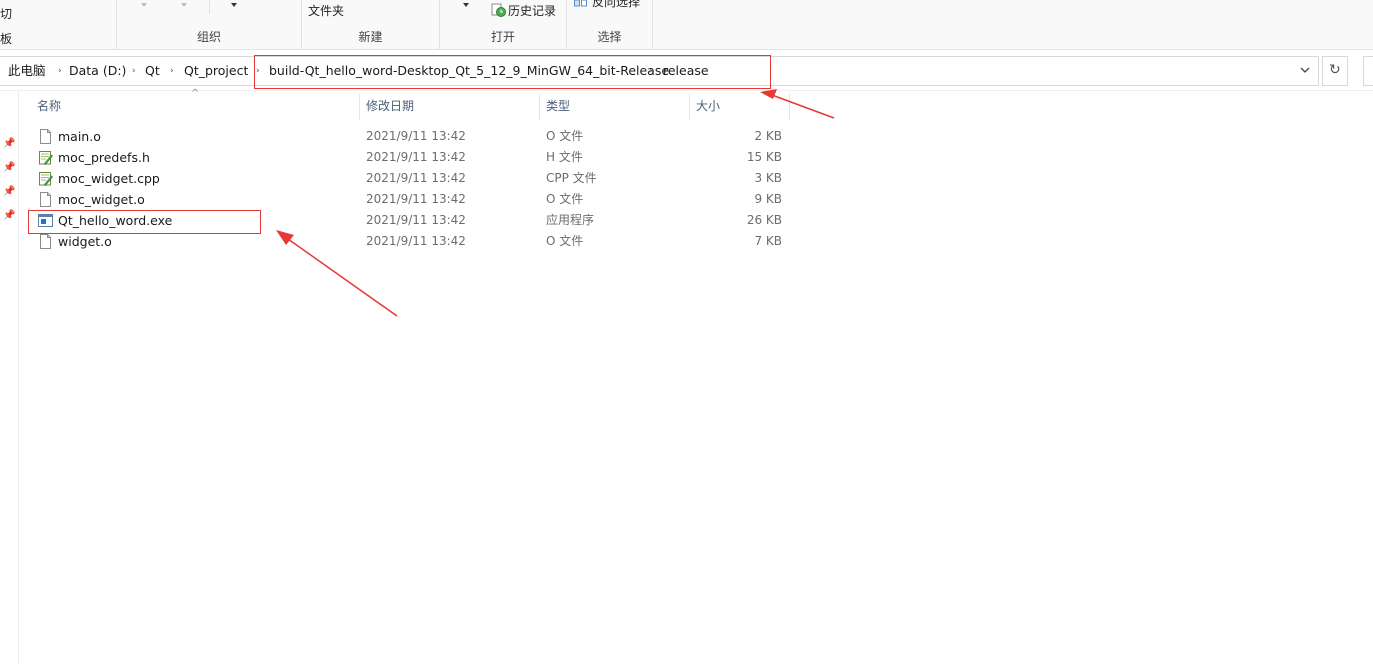 This screenshot has width=1373, height=664. Describe the element at coordinates (503, 24) in the screenshot. I see `ribbon-group-open: 历史记录 打开` at that location.